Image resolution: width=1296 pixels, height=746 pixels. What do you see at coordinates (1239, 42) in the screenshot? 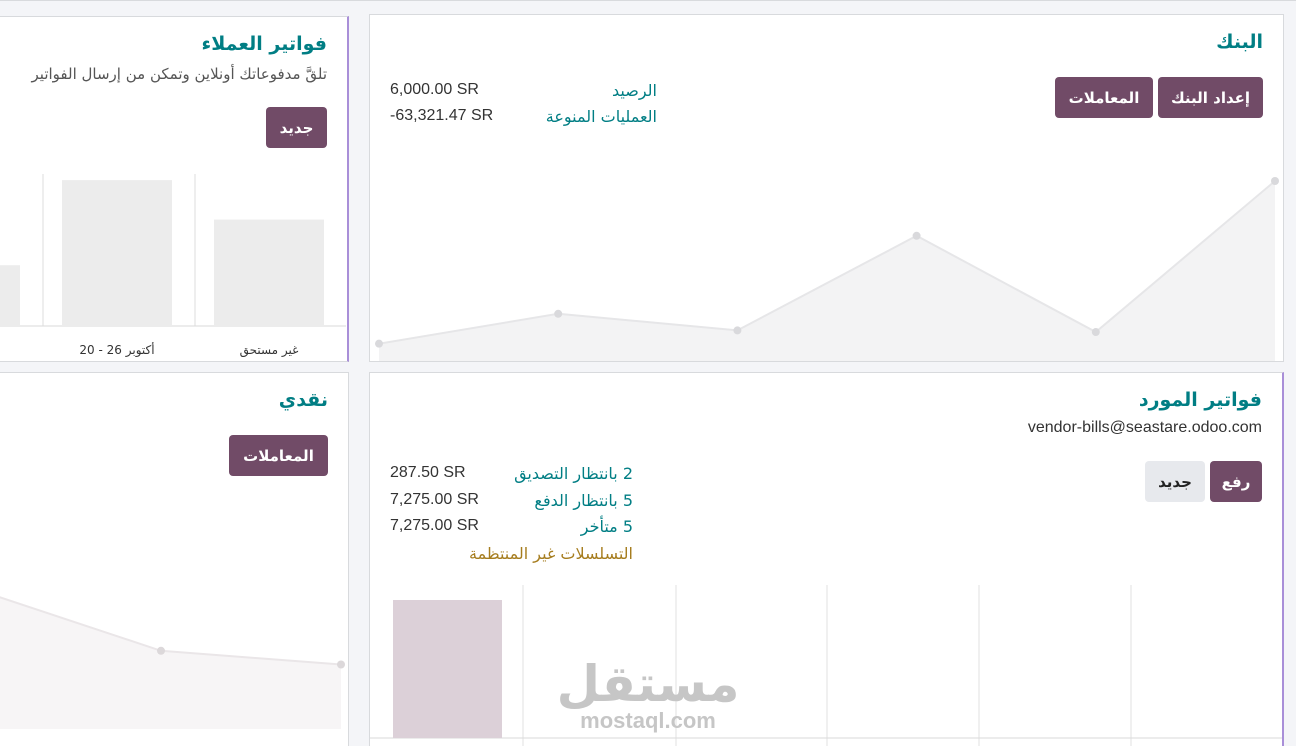
I see `bank-title: البنك` at bounding box center [1239, 42].